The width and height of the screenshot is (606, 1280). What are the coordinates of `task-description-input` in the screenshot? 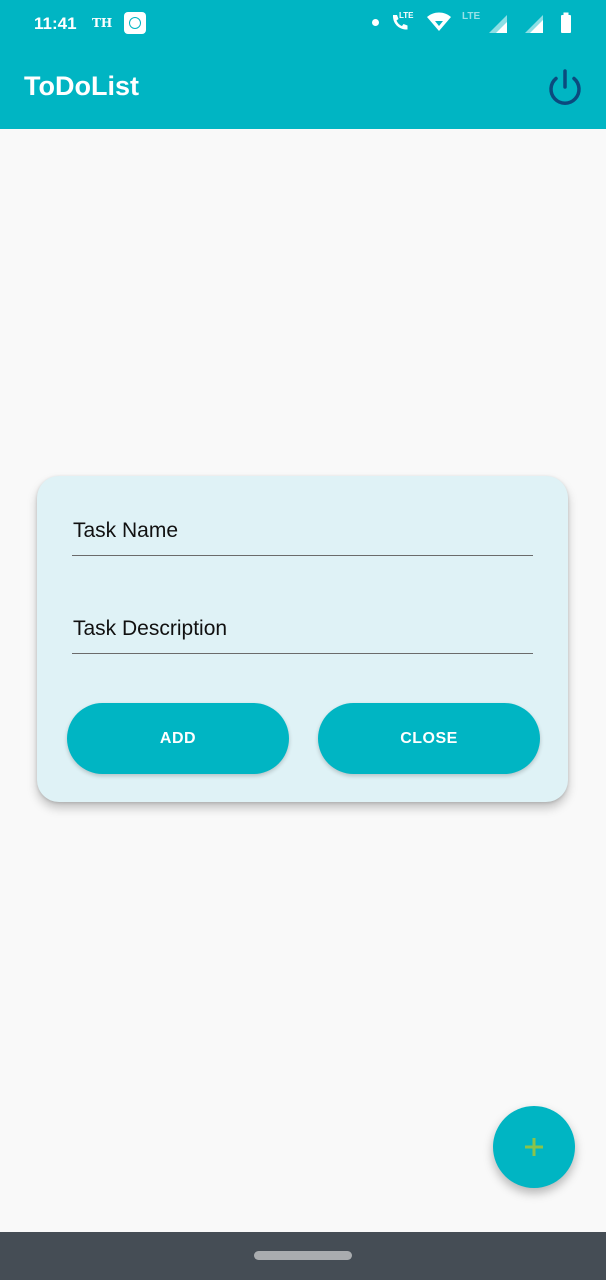 It's located at (302, 632).